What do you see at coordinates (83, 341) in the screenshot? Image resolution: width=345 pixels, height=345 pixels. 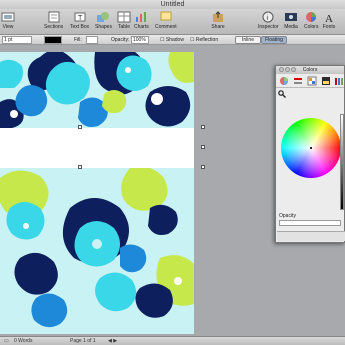 I see `page-indicator: Page 1 of 1` at bounding box center [83, 341].